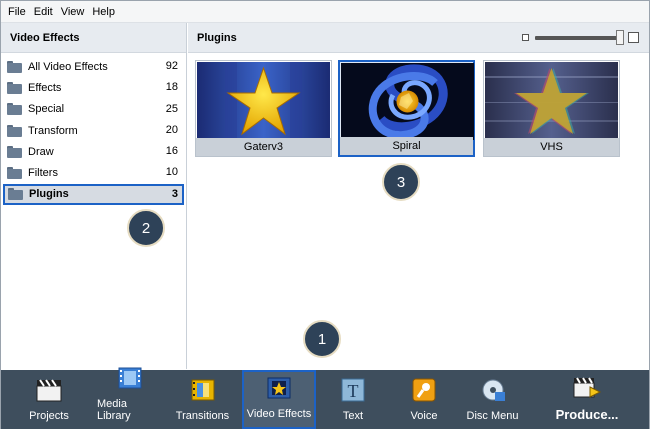 This screenshot has height=429, width=650. Describe the element at coordinates (93, 151) in the screenshot. I see `category-draw: Draw 16` at that location.